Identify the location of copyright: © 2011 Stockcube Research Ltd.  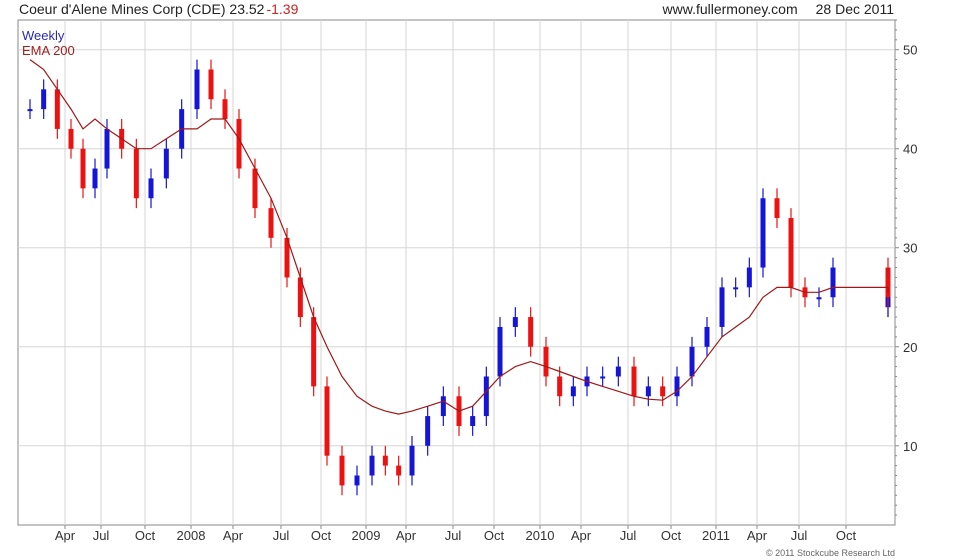
(830, 553).